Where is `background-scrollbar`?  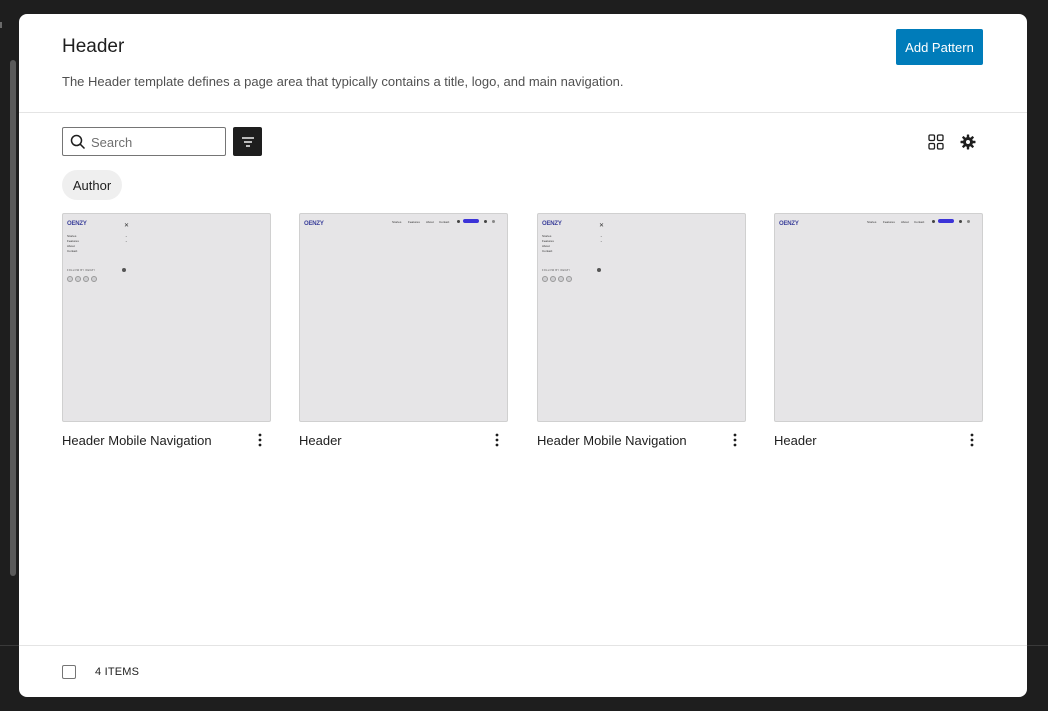
background-scrollbar is located at coordinates (13, 318).